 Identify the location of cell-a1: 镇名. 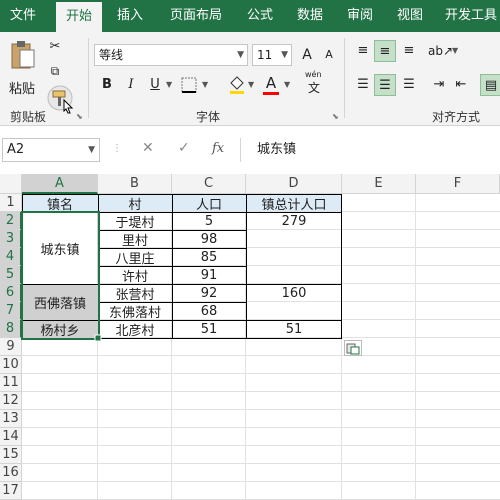
(60, 203).